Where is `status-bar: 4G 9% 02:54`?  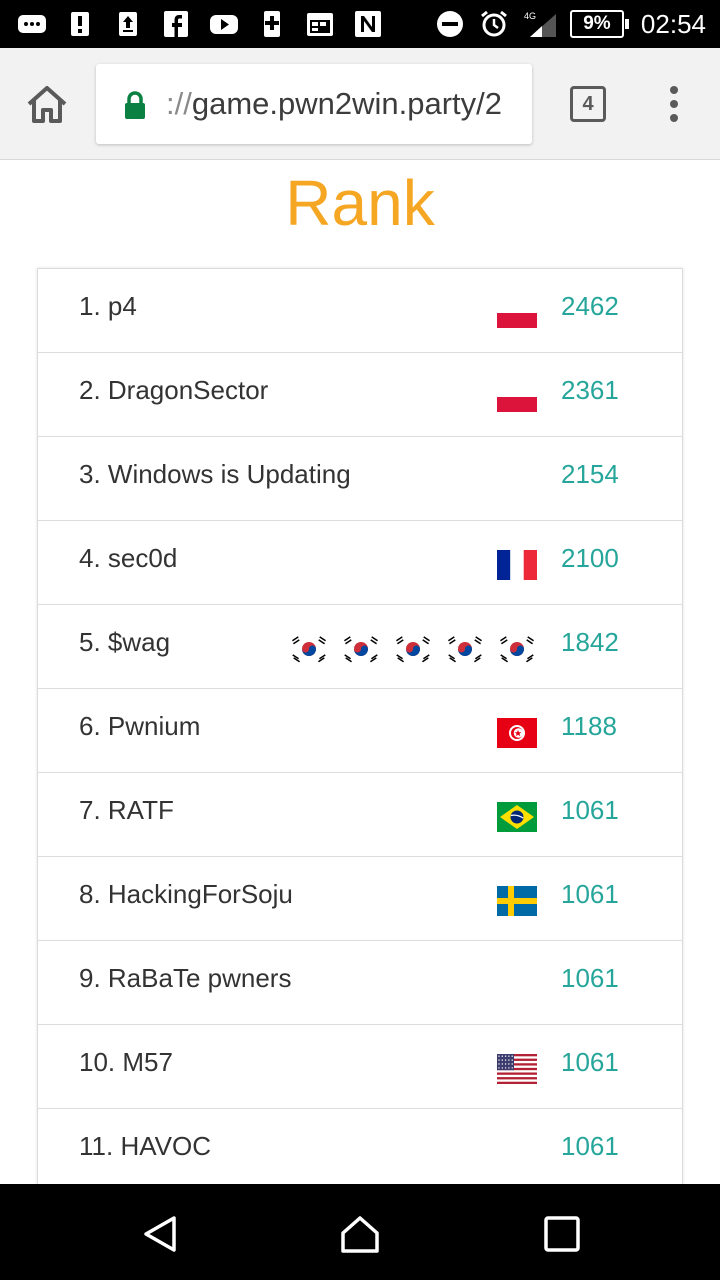
status-bar: 4G 9% 02:54 is located at coordinates (360, 24).